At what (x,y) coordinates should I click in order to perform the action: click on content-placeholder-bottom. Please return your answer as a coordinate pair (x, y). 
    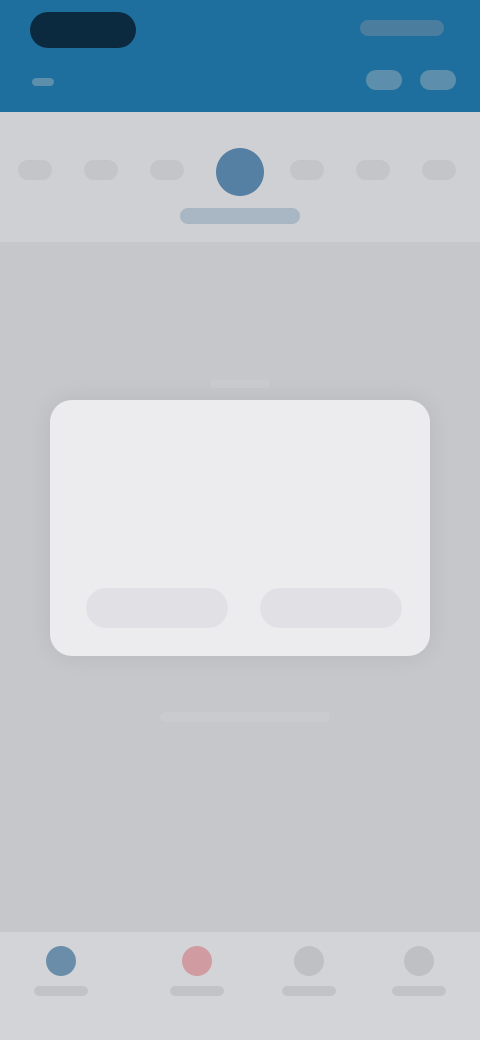
    Looking at the image, I should click on (245, 717).